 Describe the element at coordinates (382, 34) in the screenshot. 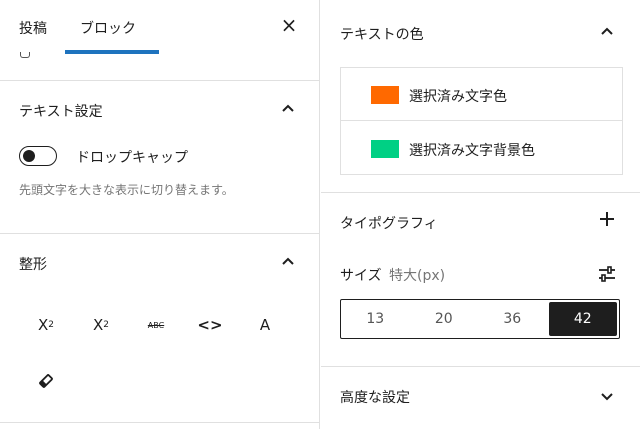

I see `text-color-title: テキストの色` at that location.